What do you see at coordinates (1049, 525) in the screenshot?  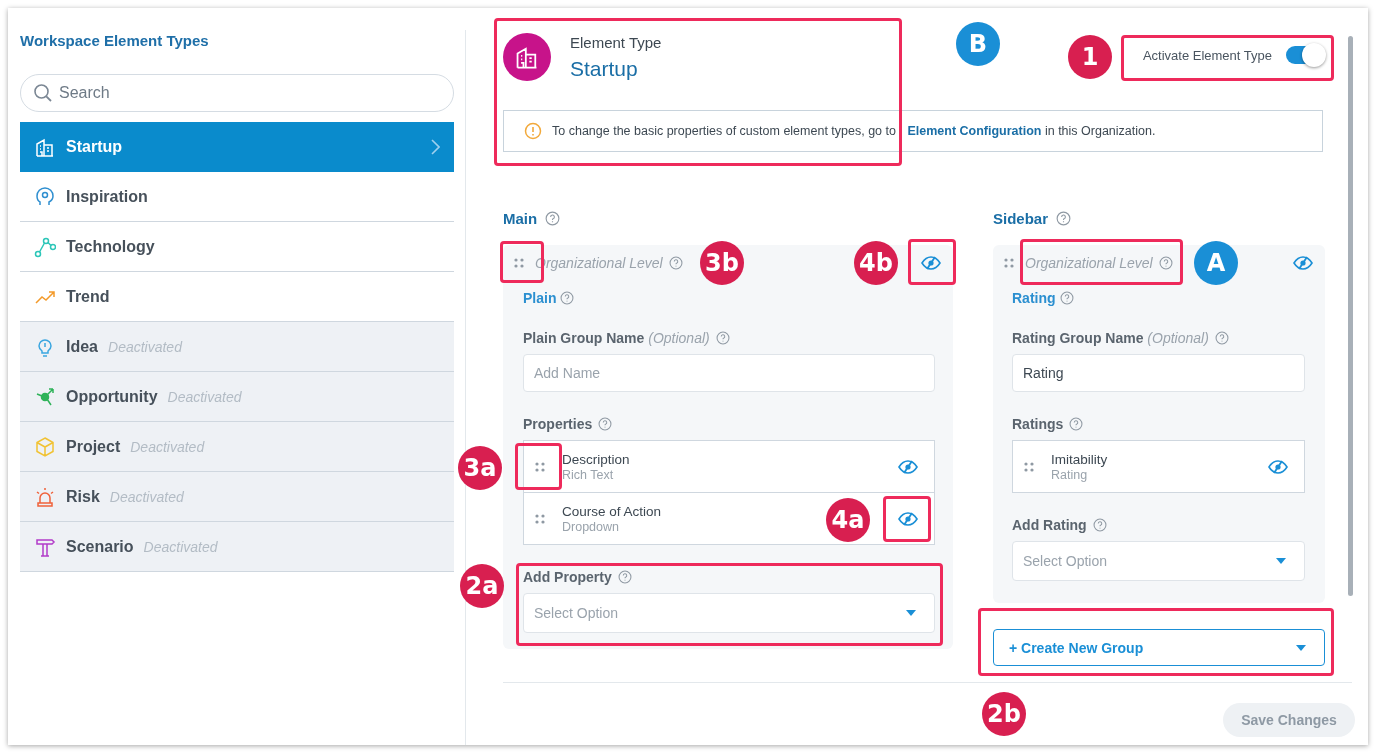 I see `field-label: Add Rating` at bounding box center [1049, 525].